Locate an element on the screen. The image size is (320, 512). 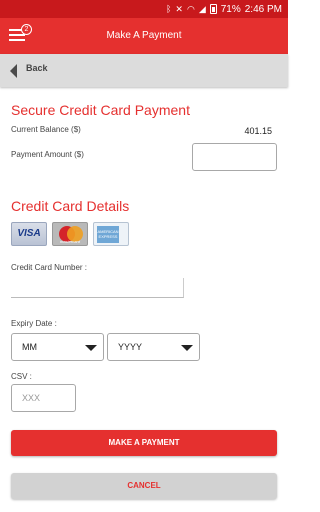
amex-logo-panel: AMERICAN EXPRESS is located at coordinates (108, 234).